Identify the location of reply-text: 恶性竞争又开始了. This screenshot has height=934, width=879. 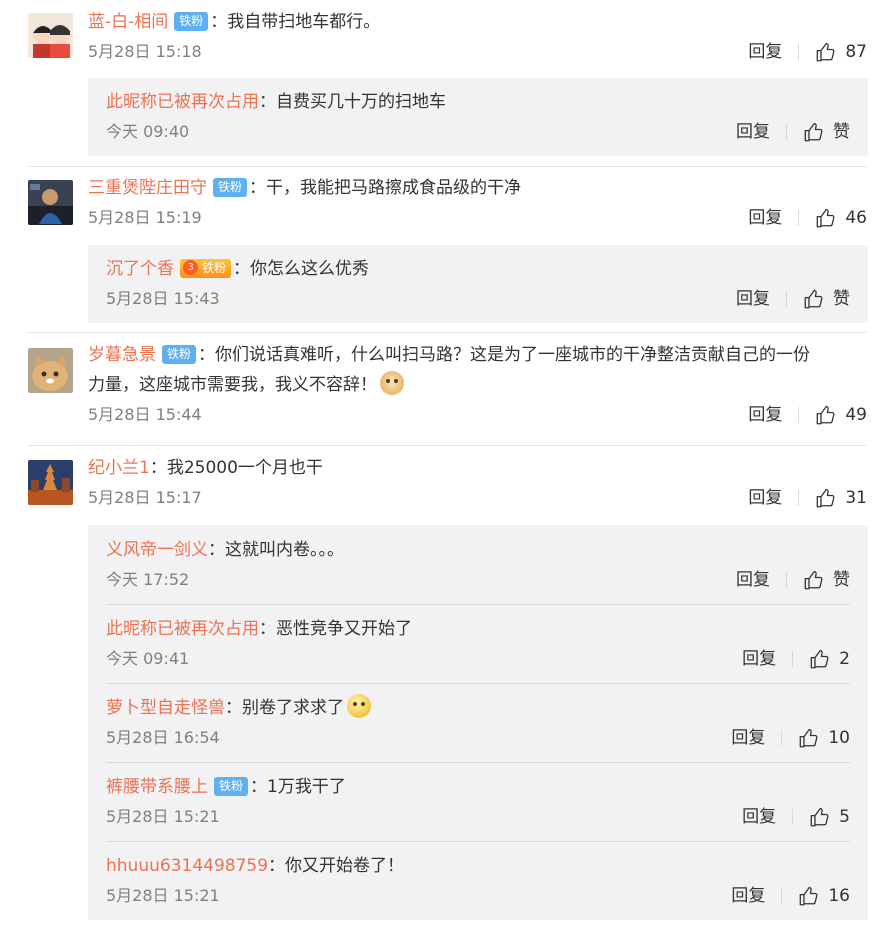
(344, 629).